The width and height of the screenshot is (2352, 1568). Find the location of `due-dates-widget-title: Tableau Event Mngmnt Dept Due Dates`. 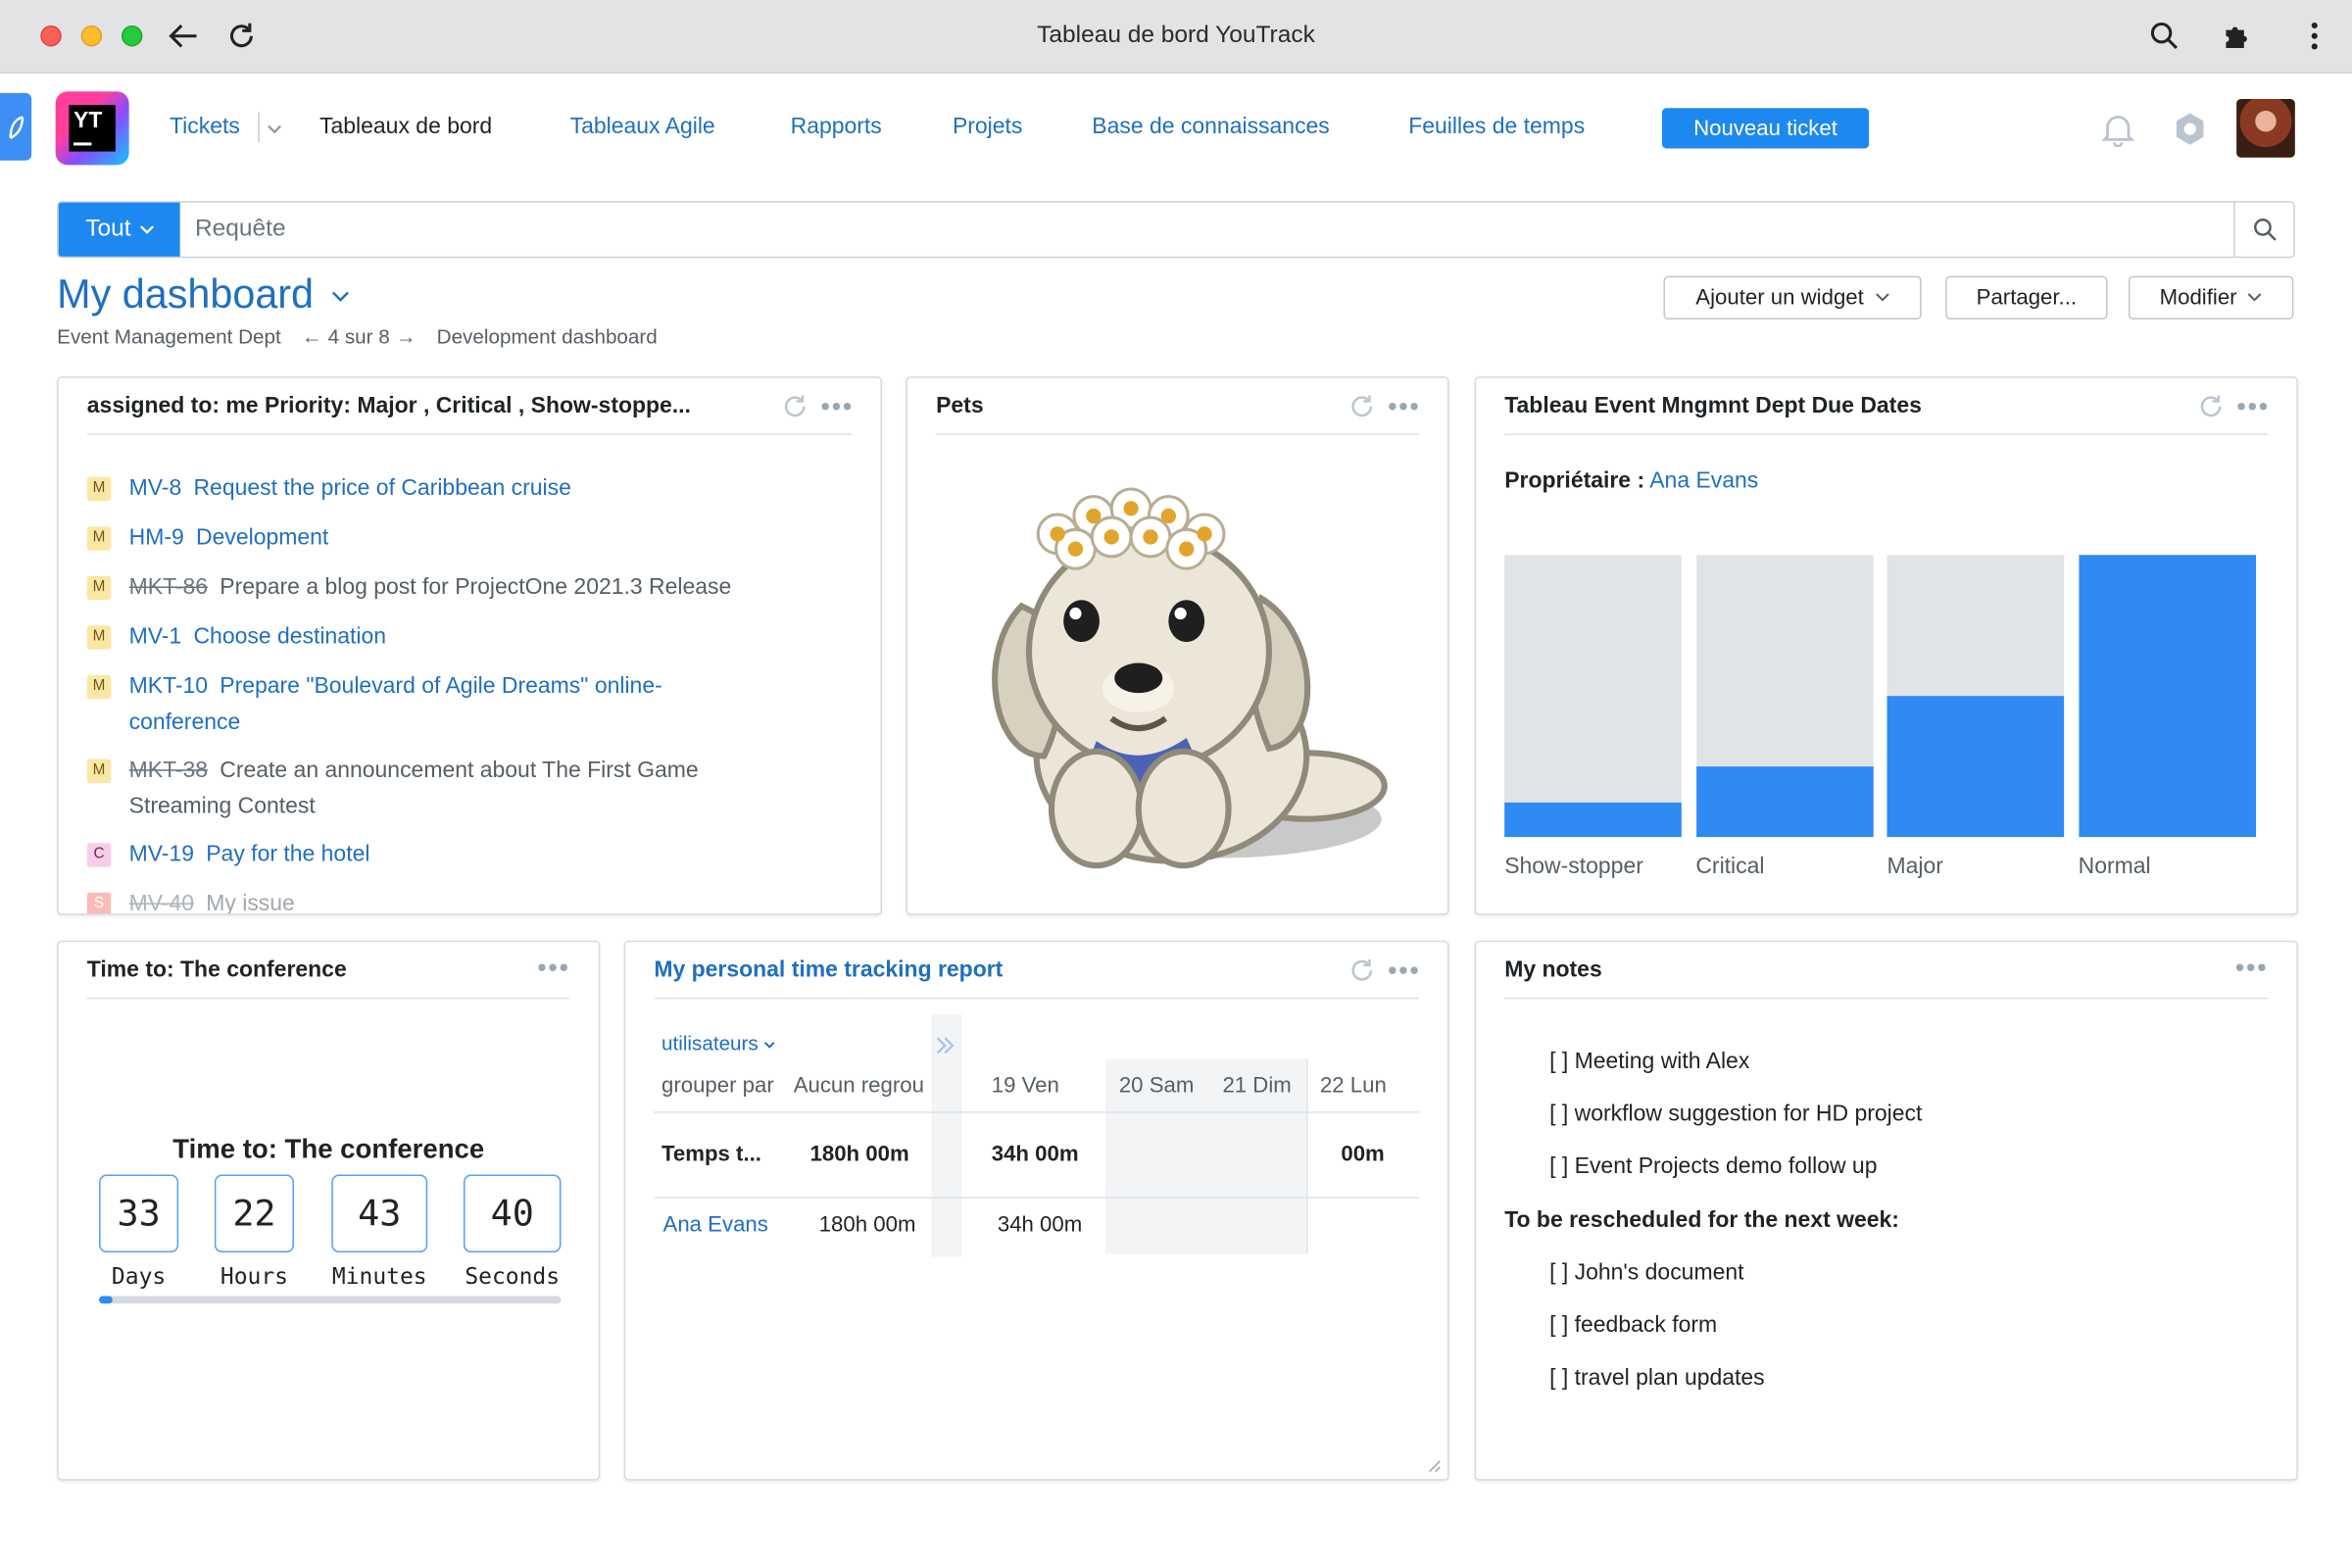

due-dates-widget-title: Tableau Event Mngmnt Dept Due Dates is located at coordinates (1713, 406).